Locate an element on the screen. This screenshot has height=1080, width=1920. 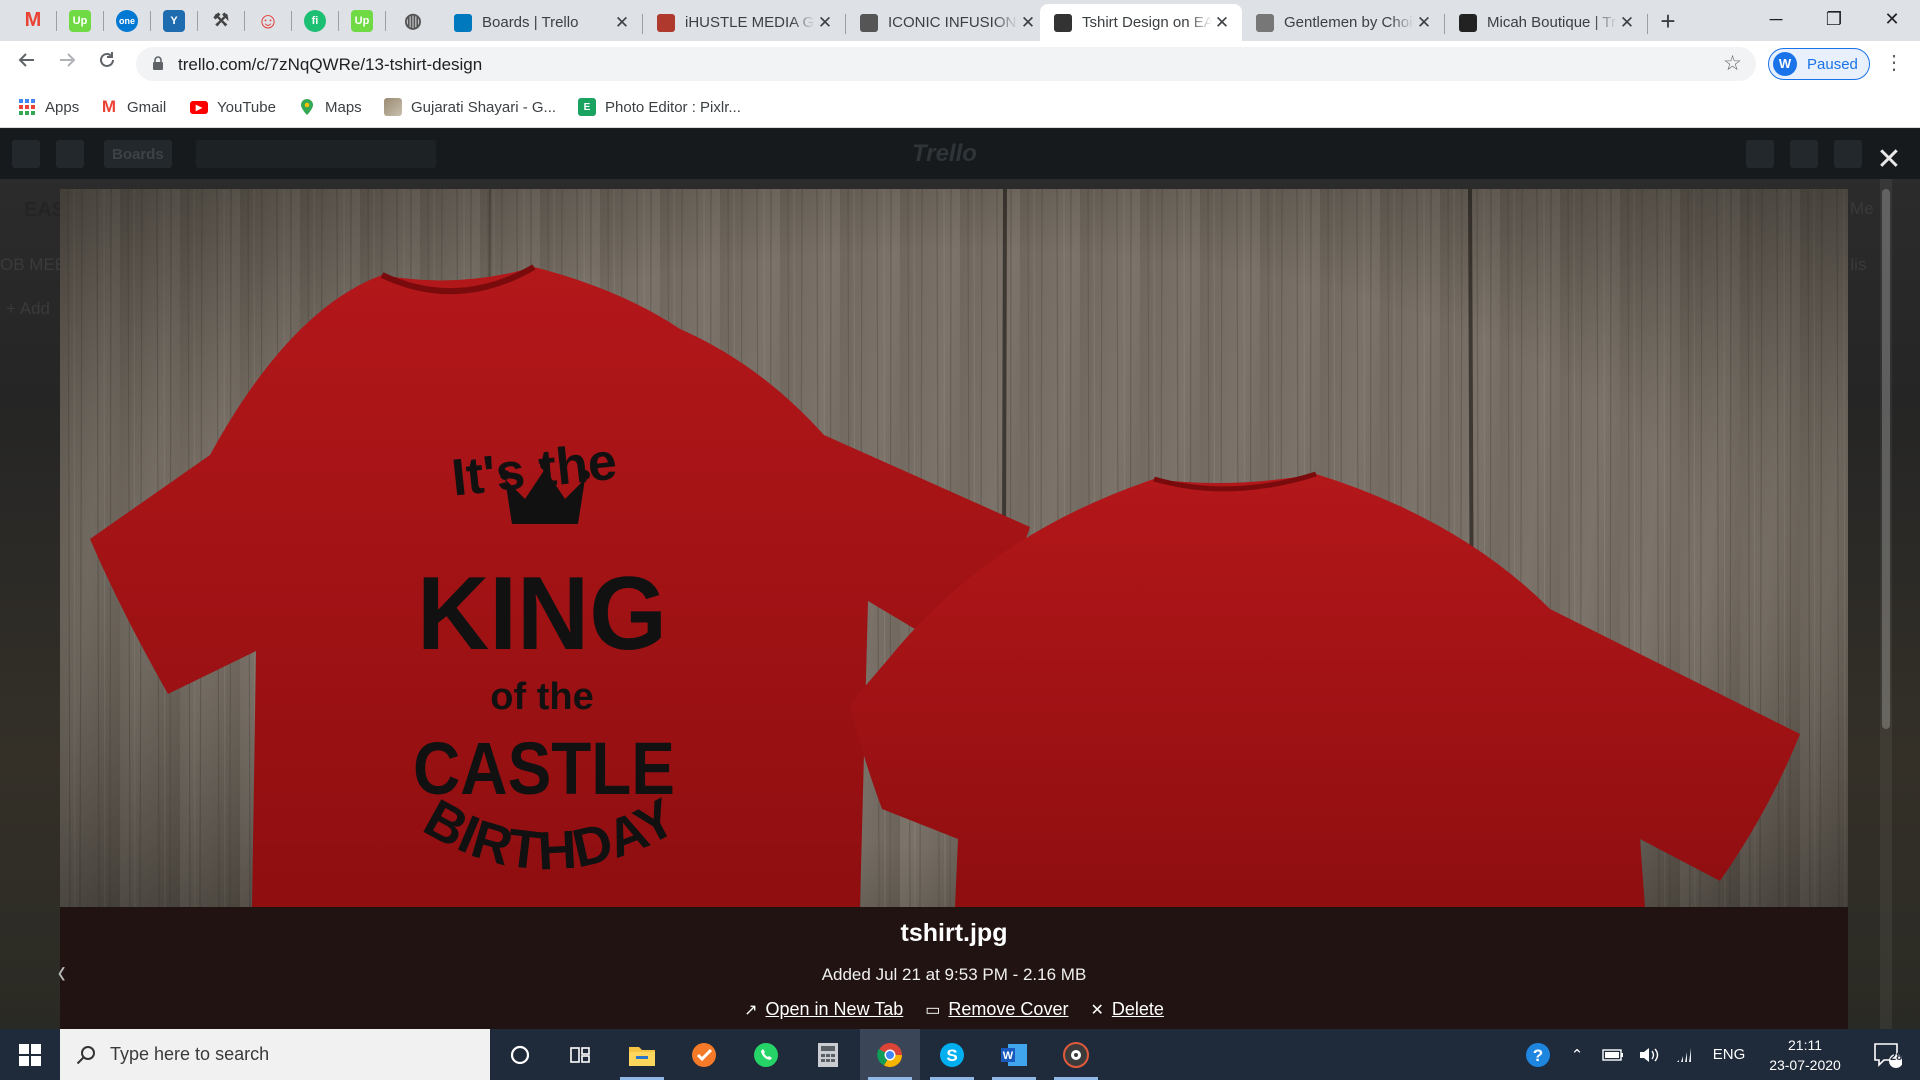
bookmark-label: Apps is located at coordinates (62, 107).